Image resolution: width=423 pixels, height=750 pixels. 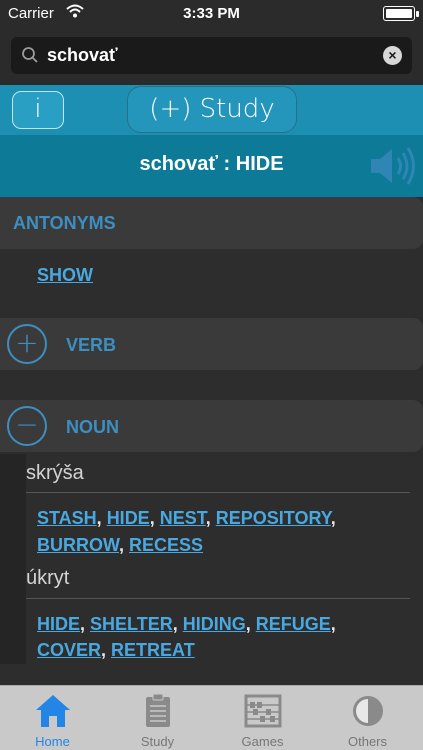 I want to click on verb-expand-icon: +, so click(x=27, y=344).